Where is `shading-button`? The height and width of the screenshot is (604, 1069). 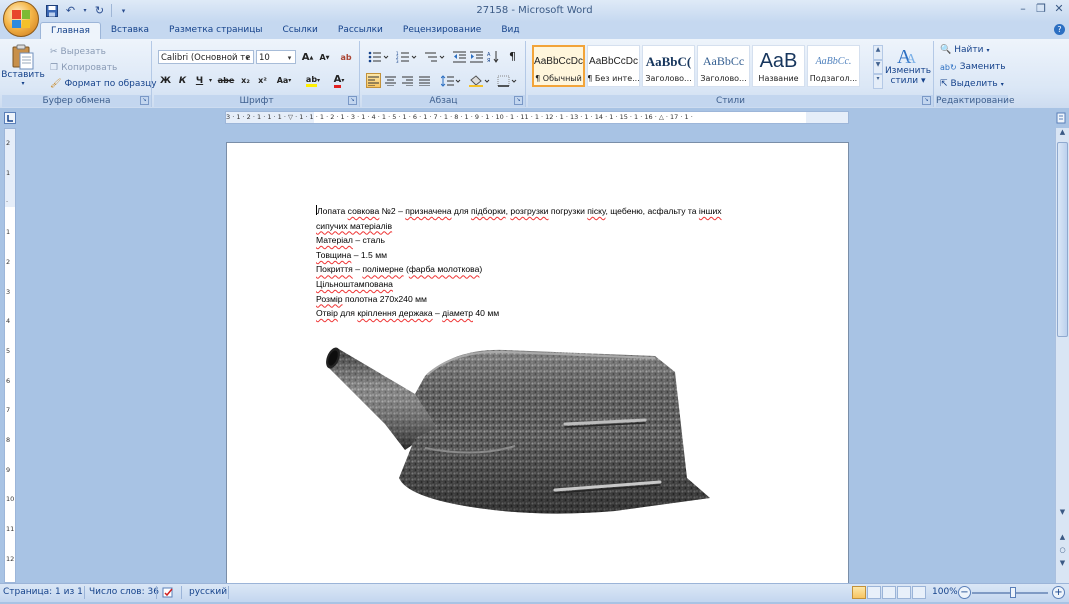 shading-button is located at coordinates (480, 80).